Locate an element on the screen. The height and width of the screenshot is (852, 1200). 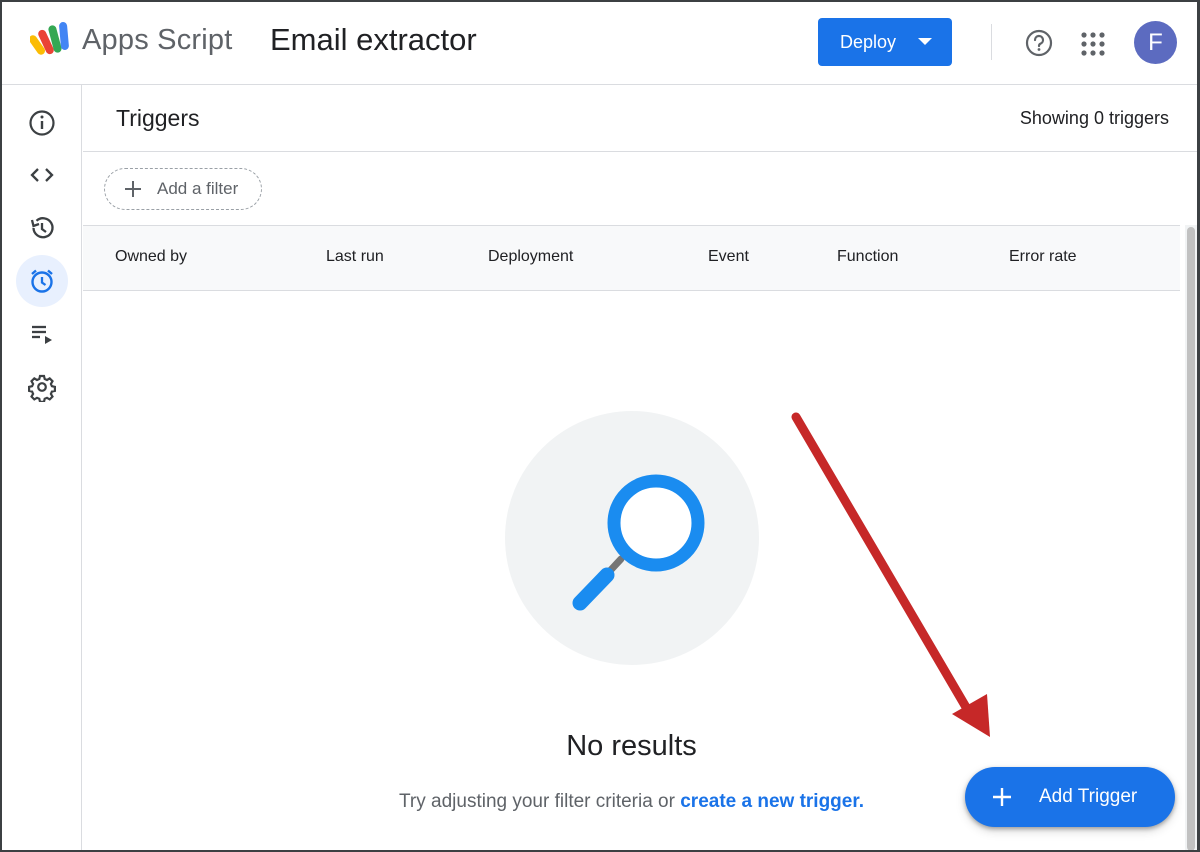
column-header-function: Function is located at coordinates (867, 257).